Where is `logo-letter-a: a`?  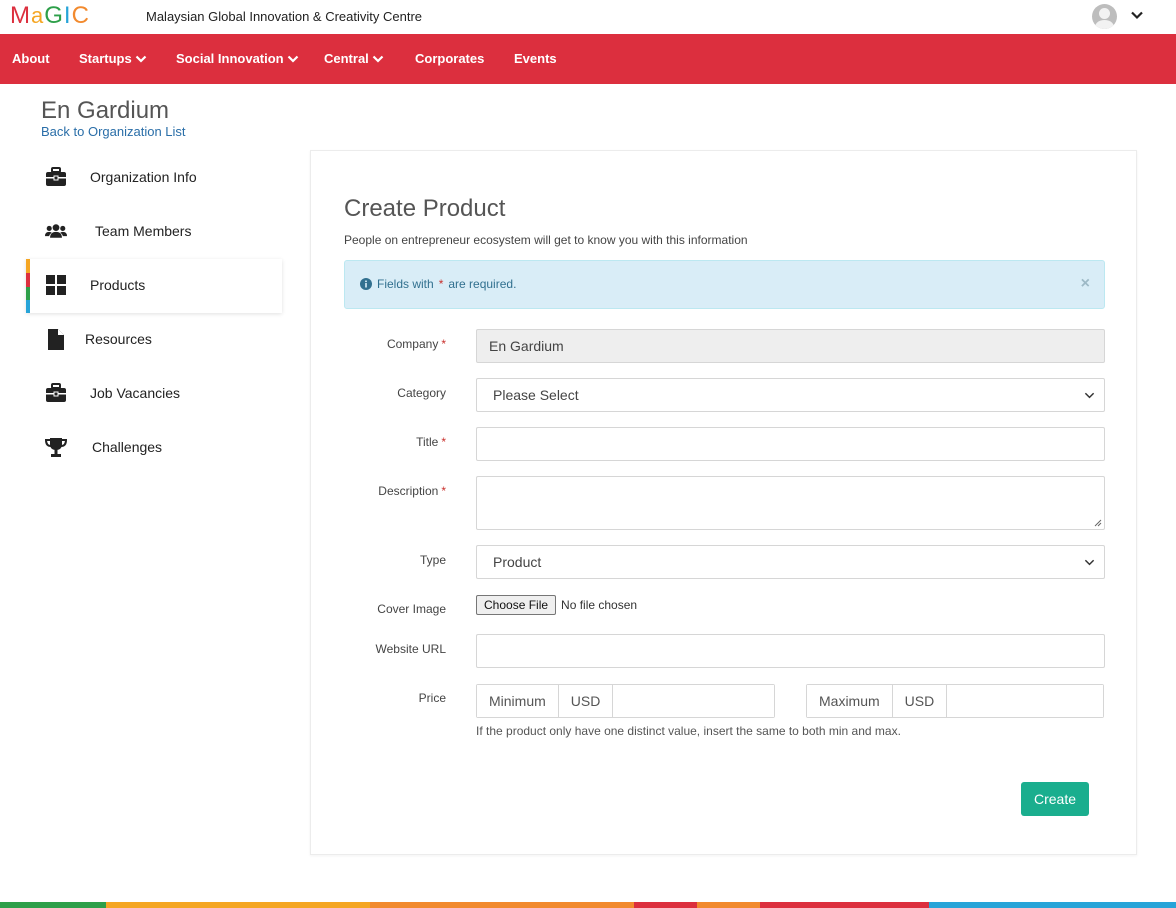
logo-letter-a: a is located at coordinates (38, 15).